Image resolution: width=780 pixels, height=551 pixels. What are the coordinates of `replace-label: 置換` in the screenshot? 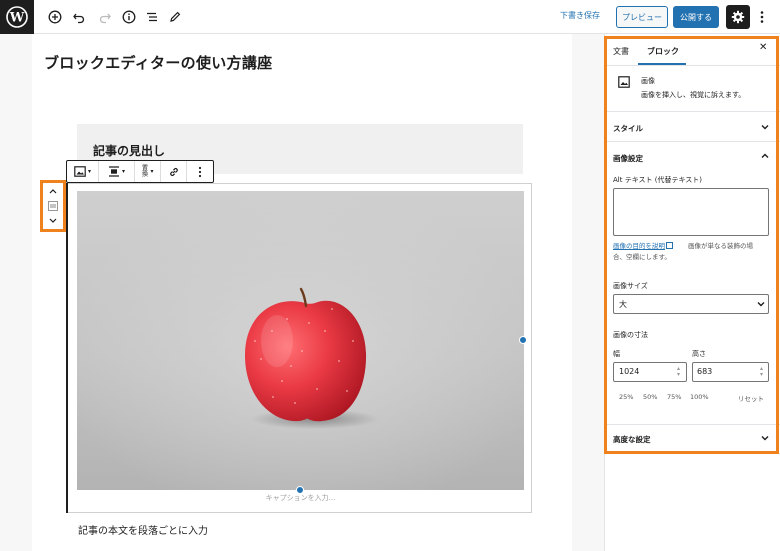 It's located at (144, 171).